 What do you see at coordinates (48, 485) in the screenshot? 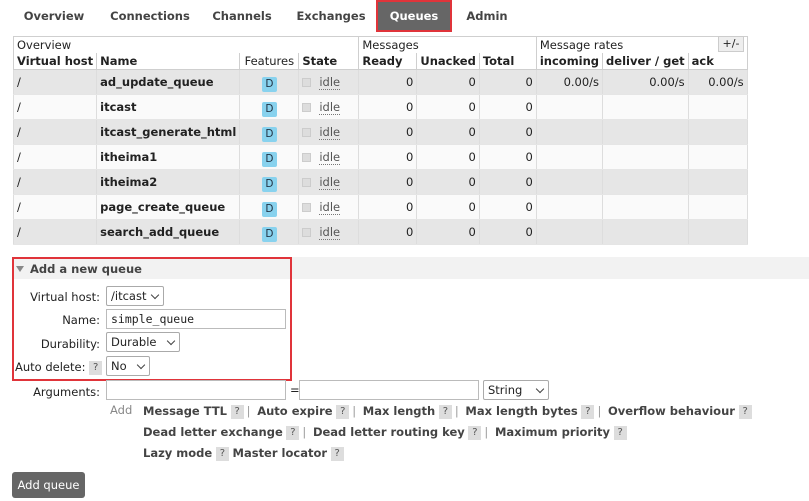
I see `add-queue-button: Add queue` at bounding box center [48, 485].